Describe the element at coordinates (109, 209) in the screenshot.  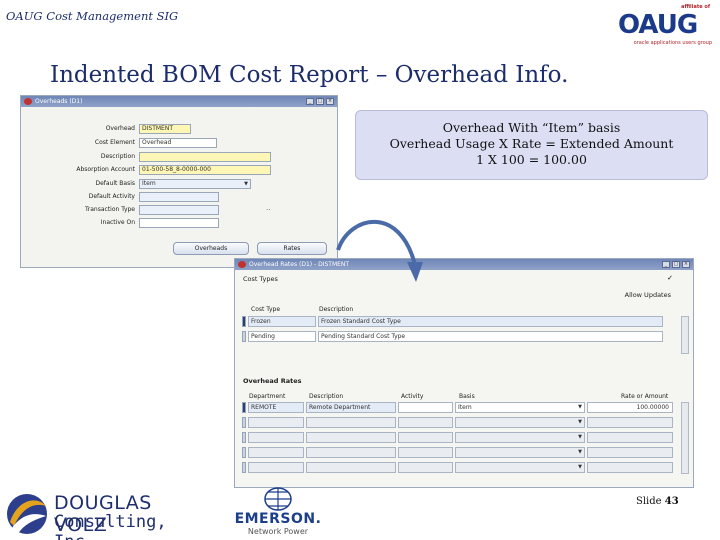
I see `field-label: Transaction Type` at that location.